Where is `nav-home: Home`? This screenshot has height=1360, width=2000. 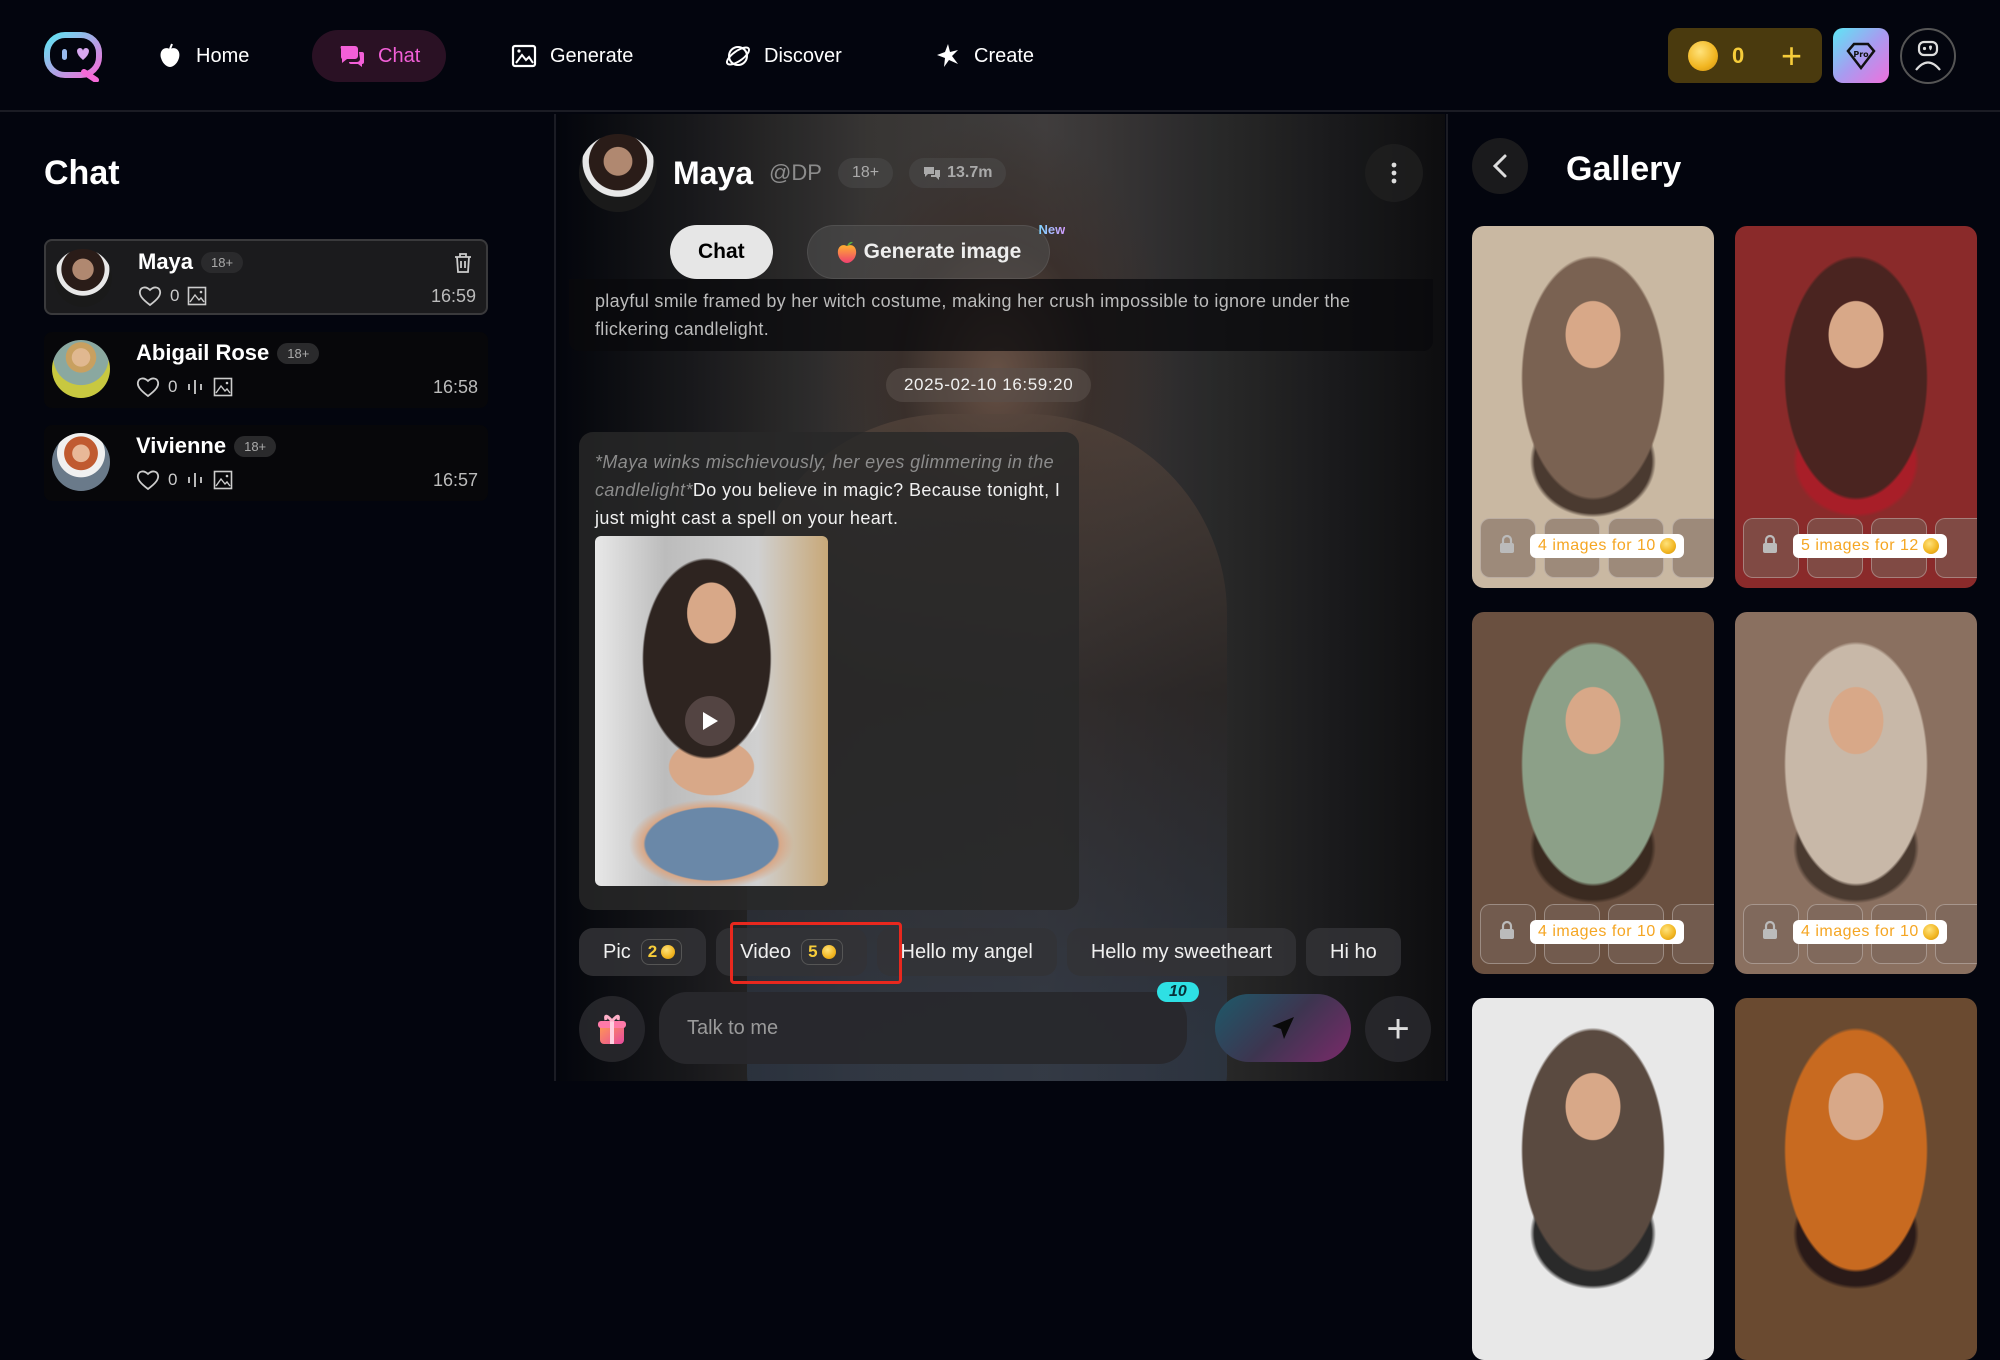 nav-home: Home is located at coordinates (202, 56).